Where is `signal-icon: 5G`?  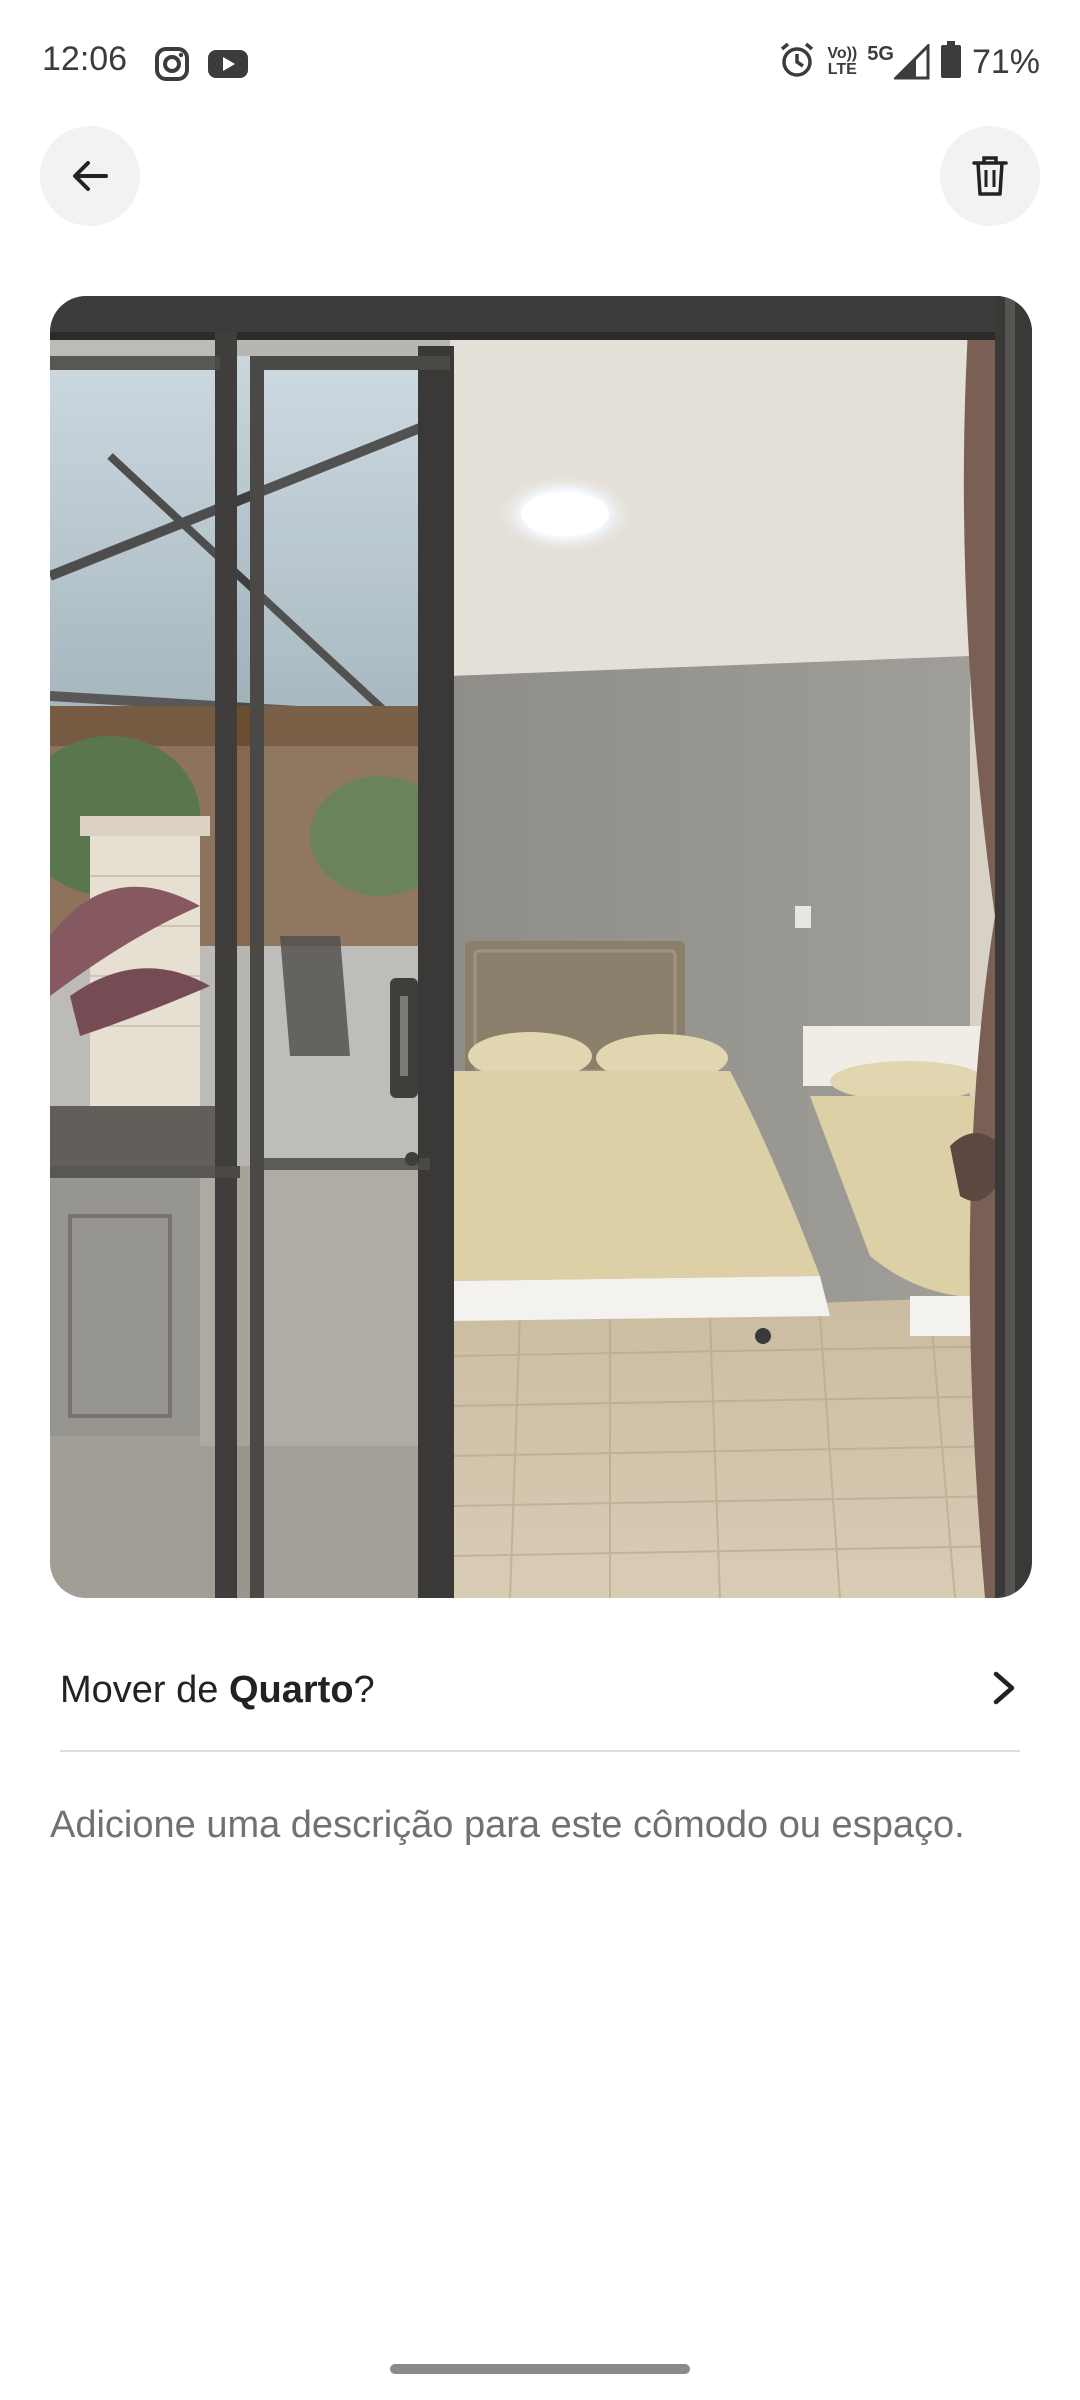
signal-icon: 5G is located at coordinates (898, 62).